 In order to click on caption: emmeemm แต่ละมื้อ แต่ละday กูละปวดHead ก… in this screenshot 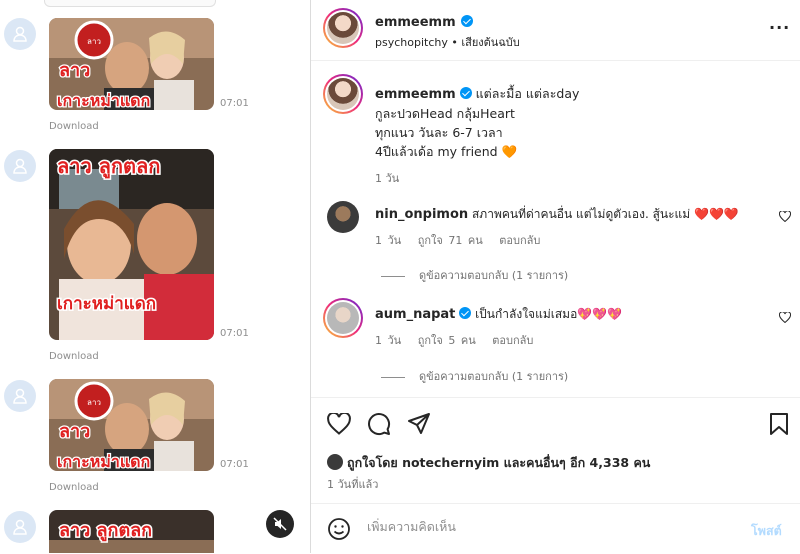, I will do `click(570, 136)`.